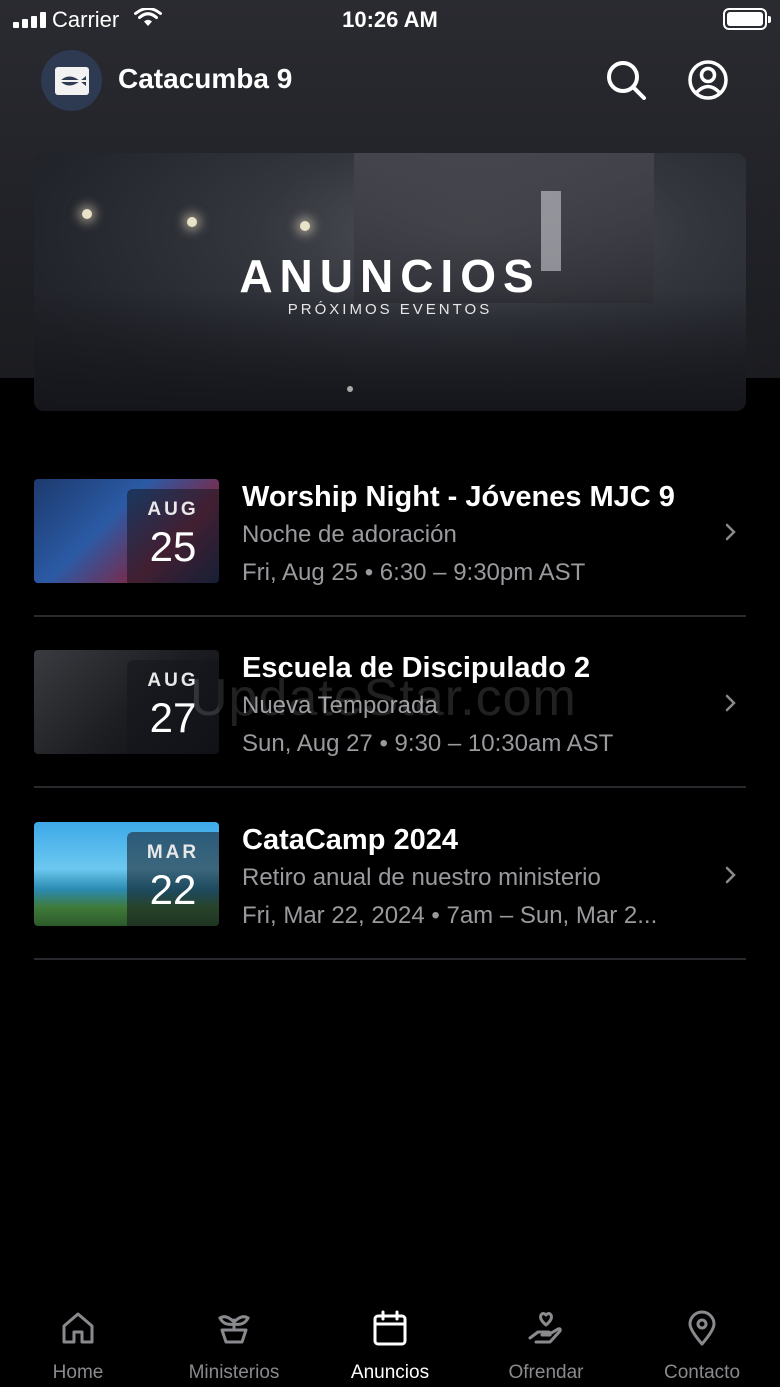 This screenshot has width=780, height=1387. Describe the element at coordinates (390, 1372) in the screenshot. I see `tab-label: Anuncios` at that location.